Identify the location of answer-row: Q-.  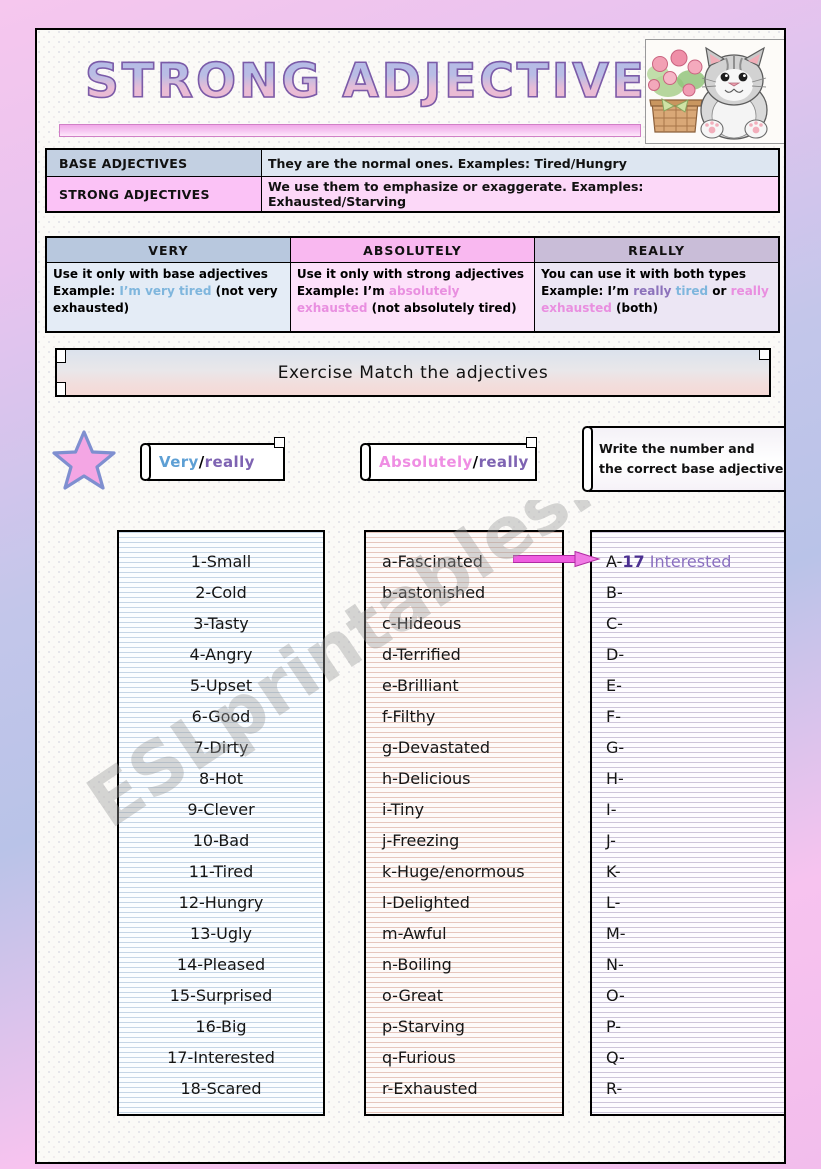
(688, 1057).